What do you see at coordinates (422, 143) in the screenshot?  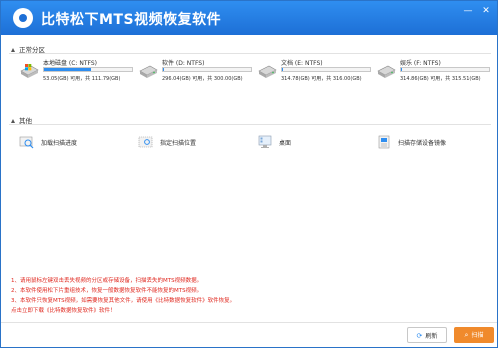 I see `other-label: 扫描存储设备镜像` at bounding box center [422, 143].